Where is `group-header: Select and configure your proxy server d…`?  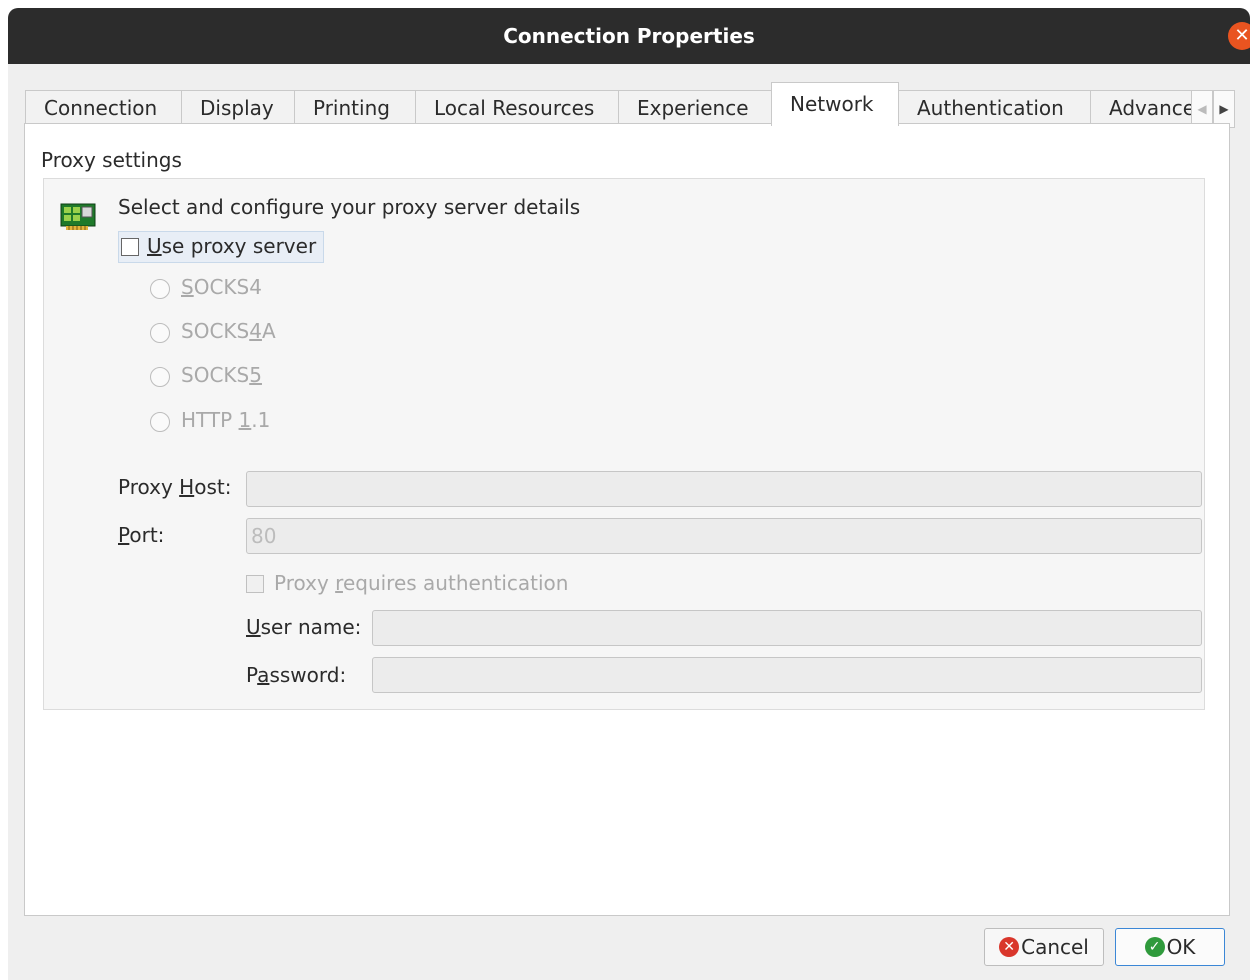 group-header: Select and configure your proxy server d… is located at coordinates (349, 207).